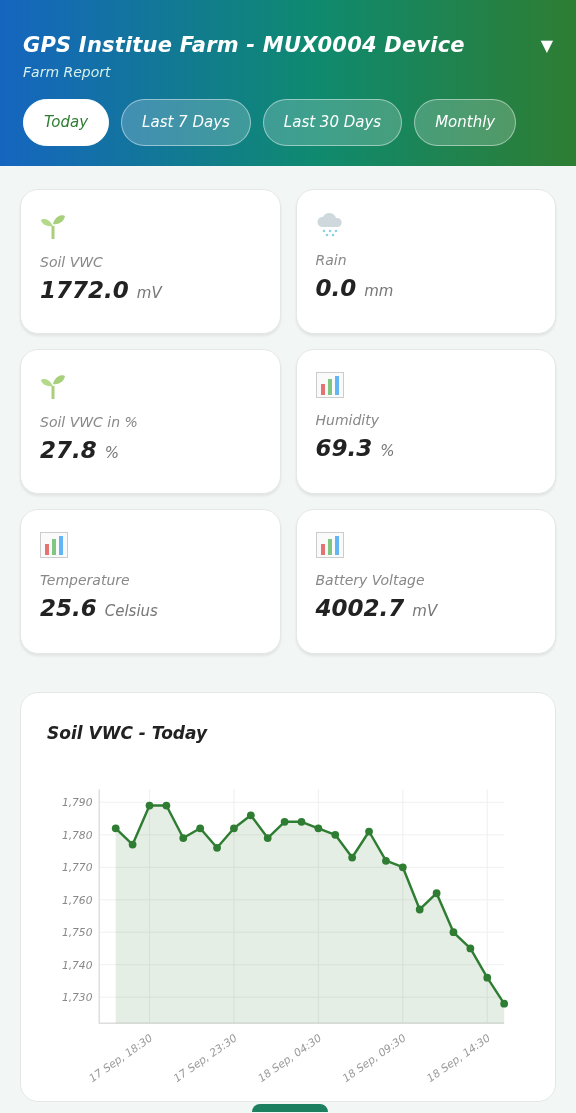 The width and height of the screenshot is (576, 1113). Describe the element at coordinates (344, 448) in the screenshot. I see `metric-value: 69.3` at that location.